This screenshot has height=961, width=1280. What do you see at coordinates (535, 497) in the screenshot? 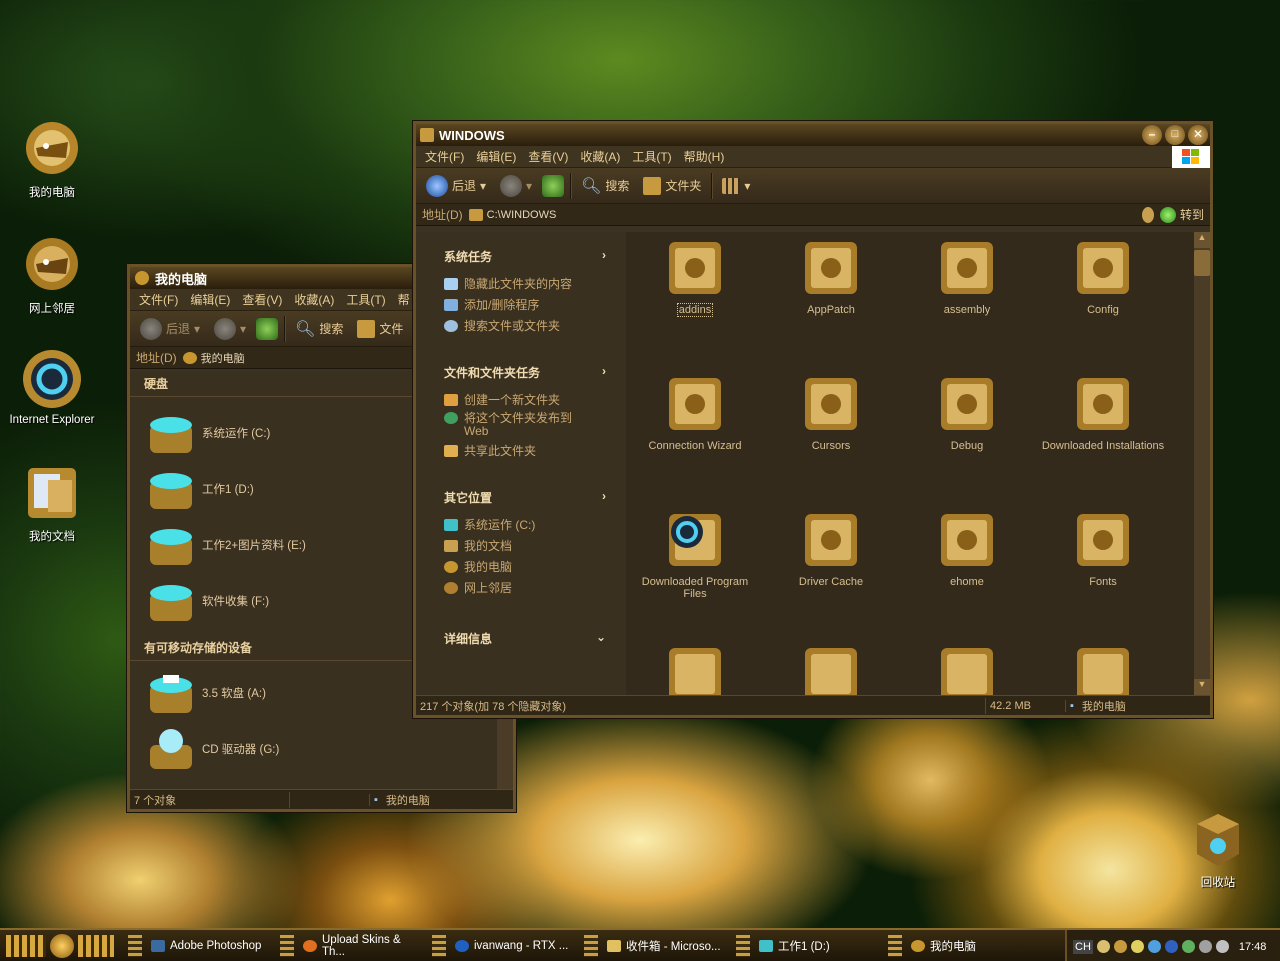
I see `task-group-other: 其它位置 ›` at bounding box center [535, 497].